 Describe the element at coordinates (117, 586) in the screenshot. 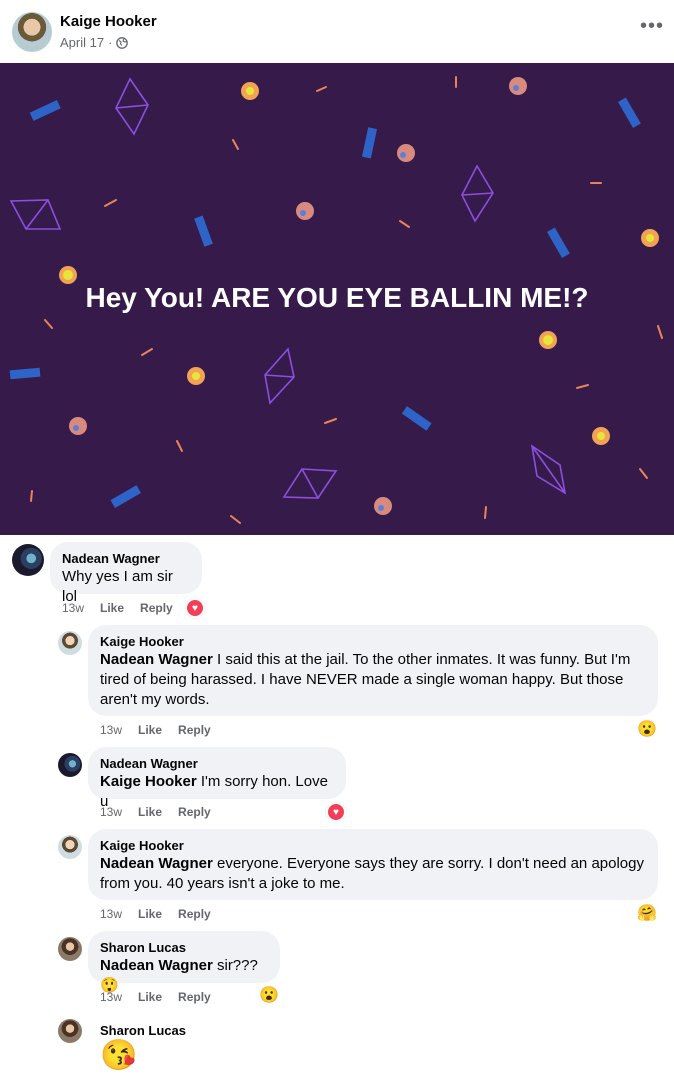

I see `comment-text: Why yes I am sir lol` at that location.